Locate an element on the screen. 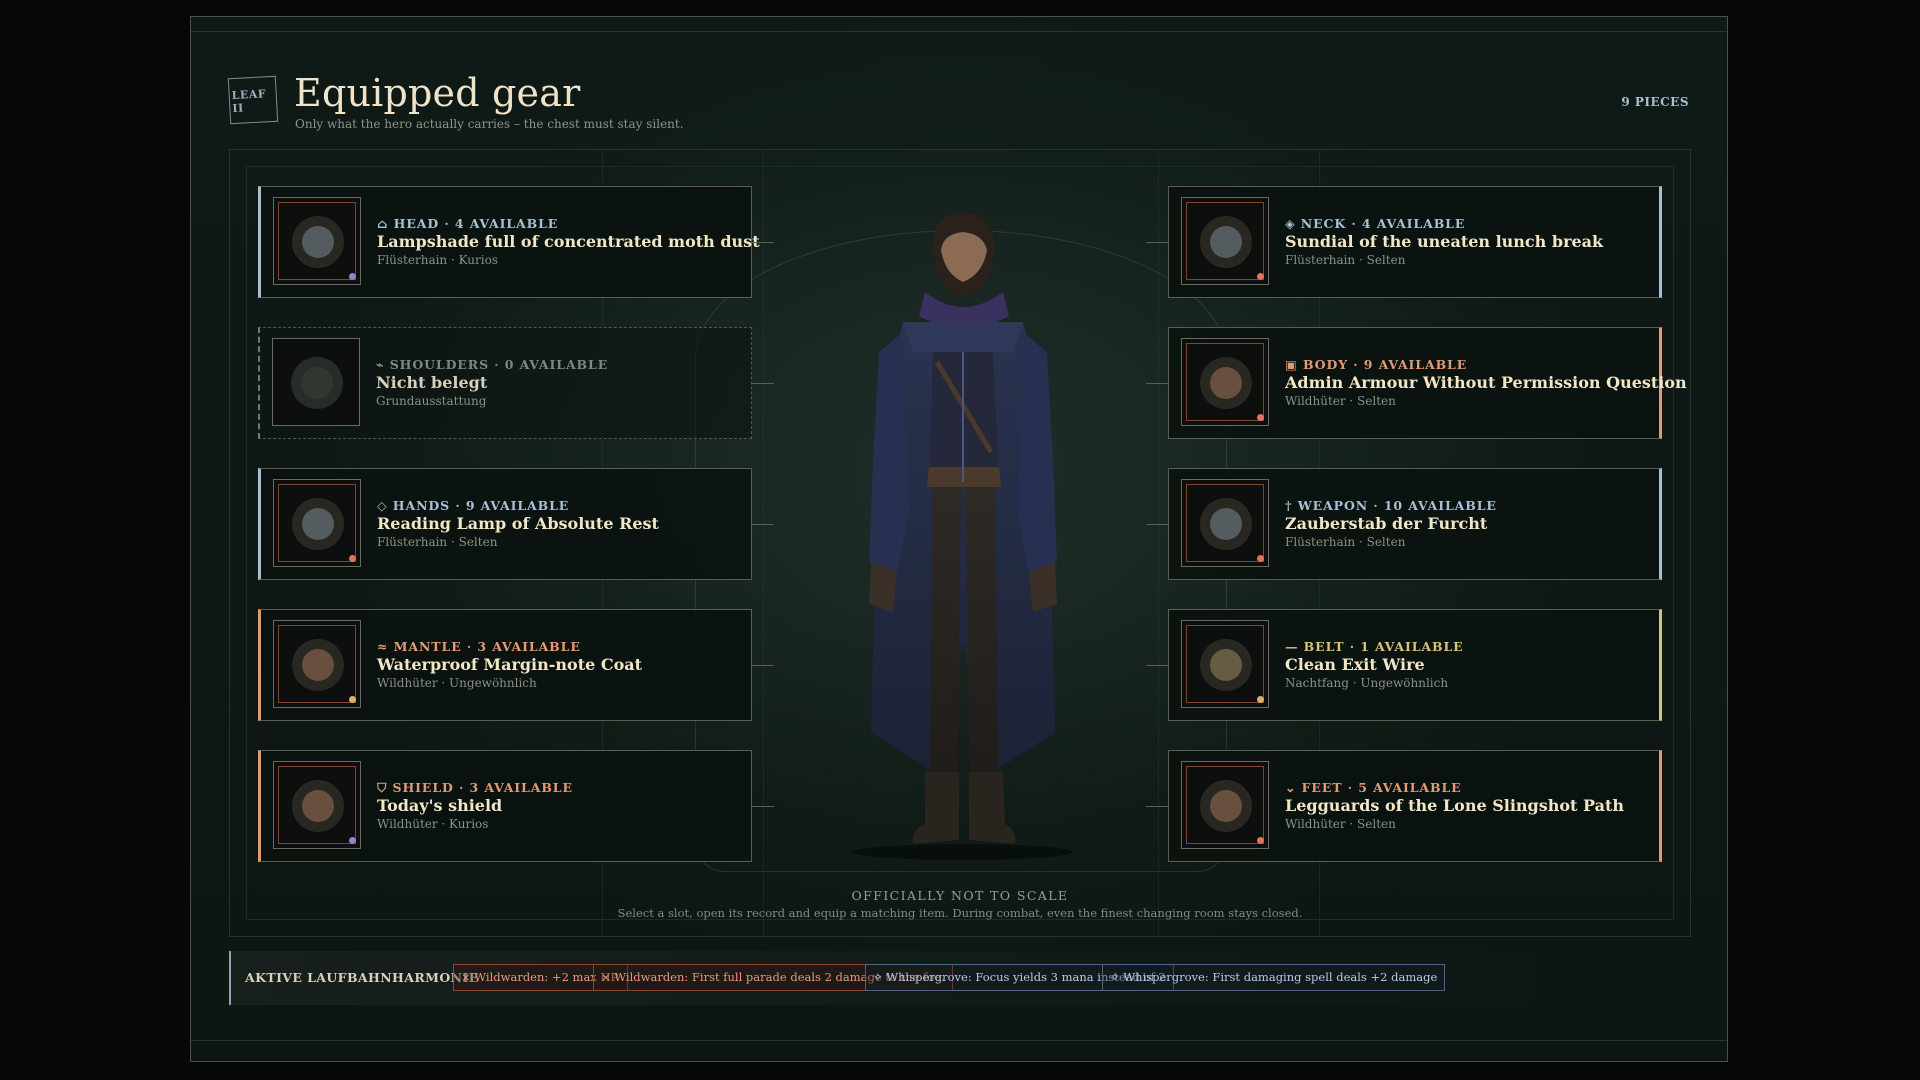 The image size is (1920, 1080). slot-type-icon: ◈ is located at coordinates (1290, 223).